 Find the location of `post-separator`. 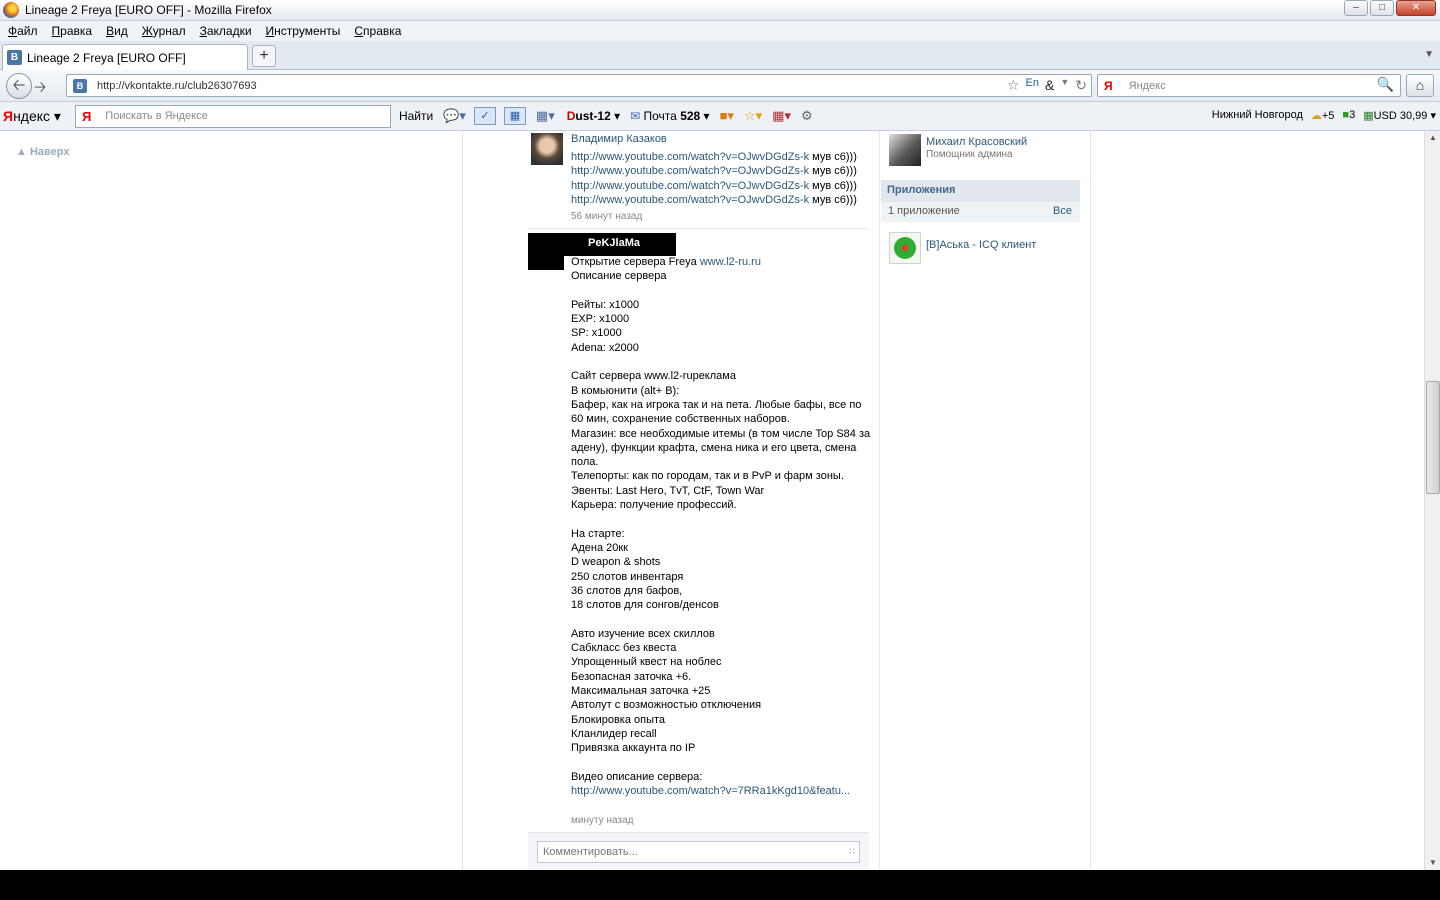

post-separator is located at coordinates (698, 228).